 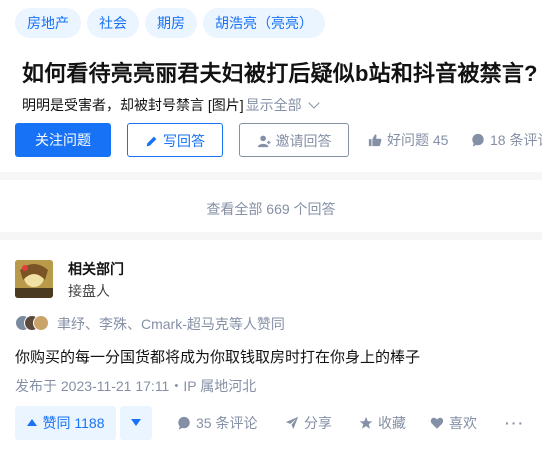 I want to click on question-comments-label: 18 条评论, so click(x=516, y=140).